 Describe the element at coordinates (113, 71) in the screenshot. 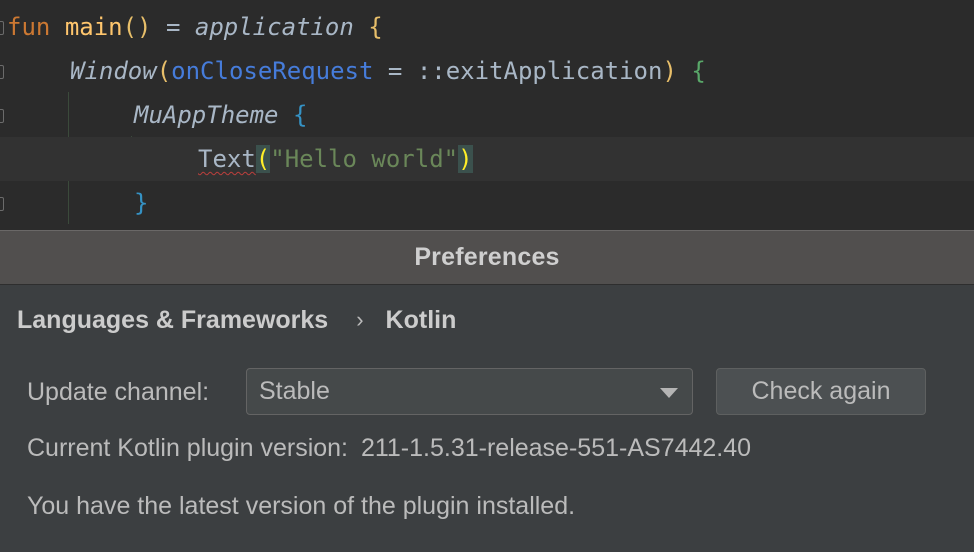

I see `window-call: Window` at that location.